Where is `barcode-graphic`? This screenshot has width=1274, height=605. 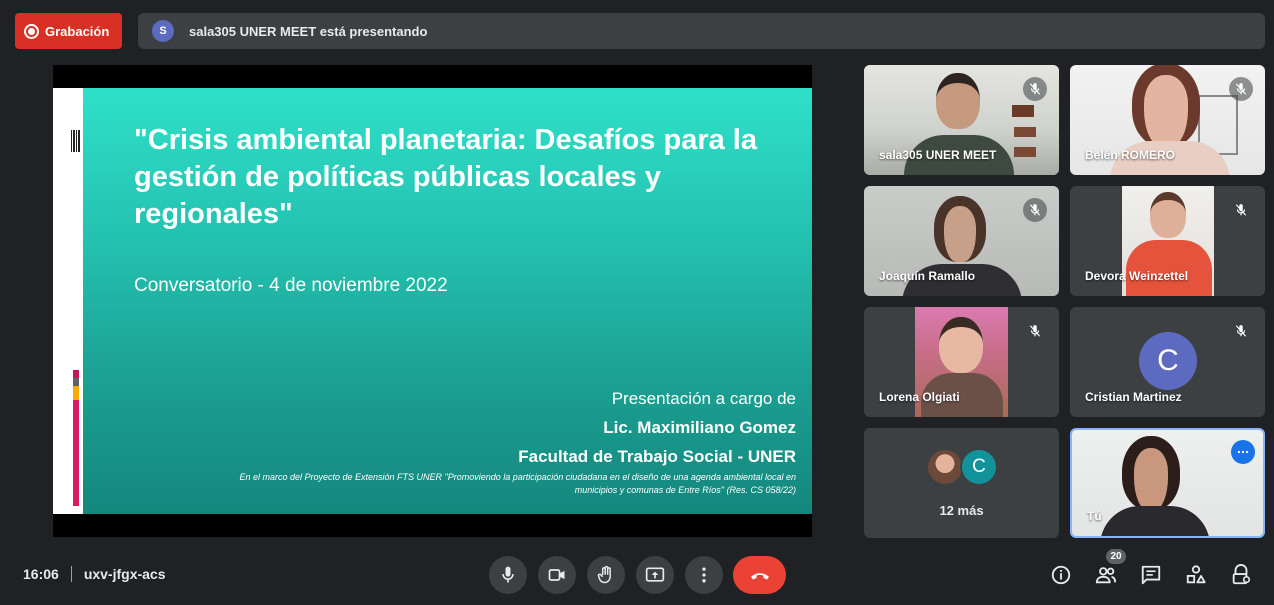
barcode-graphic is located at coordinates (76, 141).